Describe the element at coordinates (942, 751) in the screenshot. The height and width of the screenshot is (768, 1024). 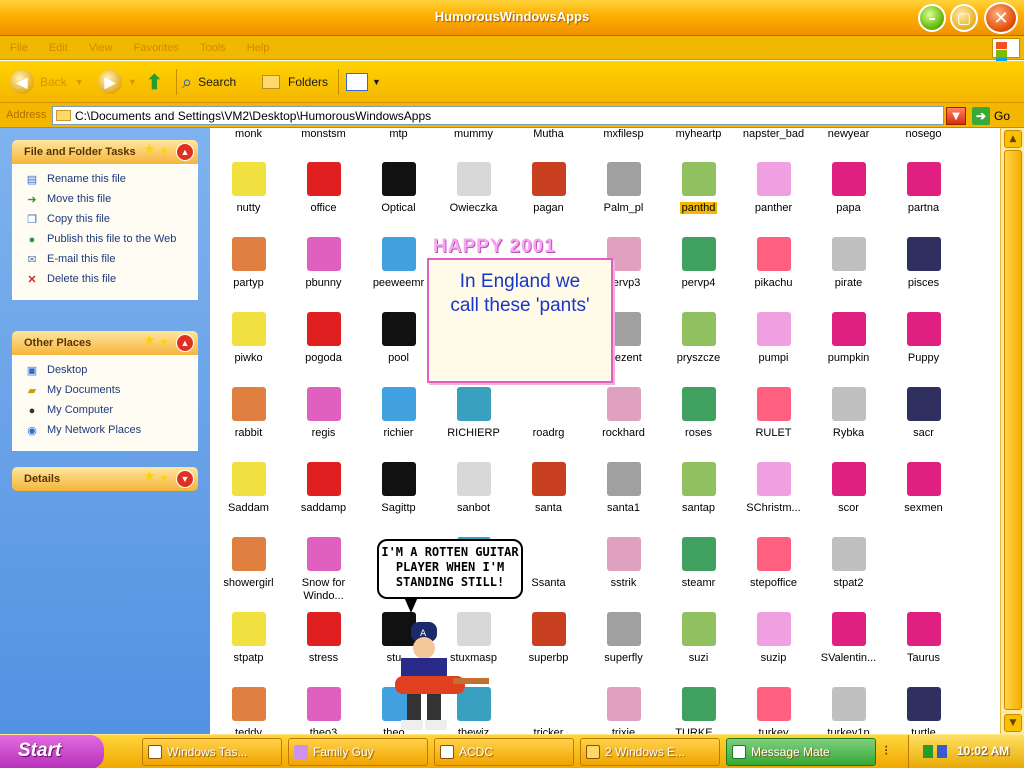
I see `volume-tray-icon` at that location.